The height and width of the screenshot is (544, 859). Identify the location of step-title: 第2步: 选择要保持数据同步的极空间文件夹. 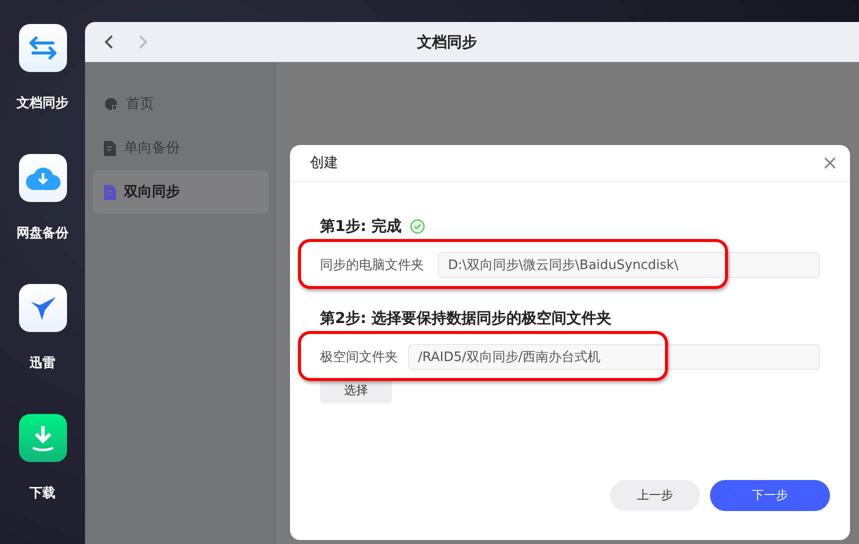
(466, 318).